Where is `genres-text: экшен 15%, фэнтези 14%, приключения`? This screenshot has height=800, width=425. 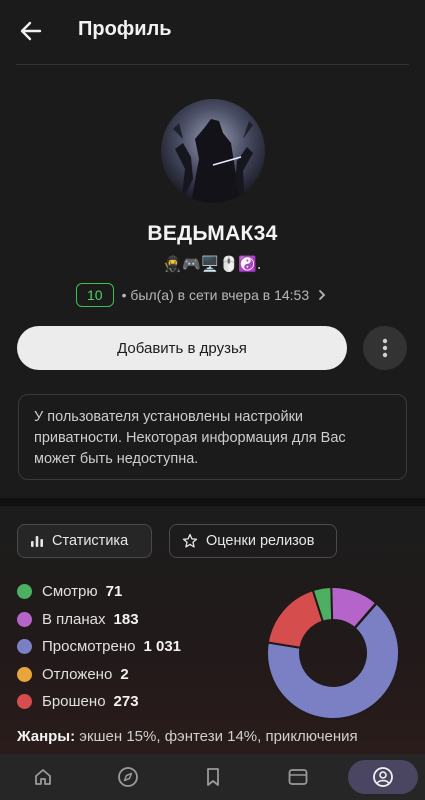
genres-text: экшен 15%, фэнтези 14%, приключения is located at coordinates (218, 736).